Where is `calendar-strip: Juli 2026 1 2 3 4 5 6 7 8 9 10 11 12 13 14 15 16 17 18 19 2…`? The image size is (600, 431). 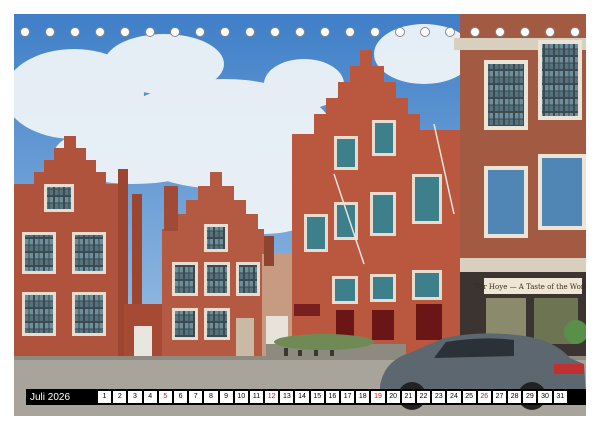 calendar-strip: Juli 2026 1 2 3 4 5 6 7 8 9 10 11 12 13 14 15 16 17 18 19 2… is located at coordinates (306, 397).